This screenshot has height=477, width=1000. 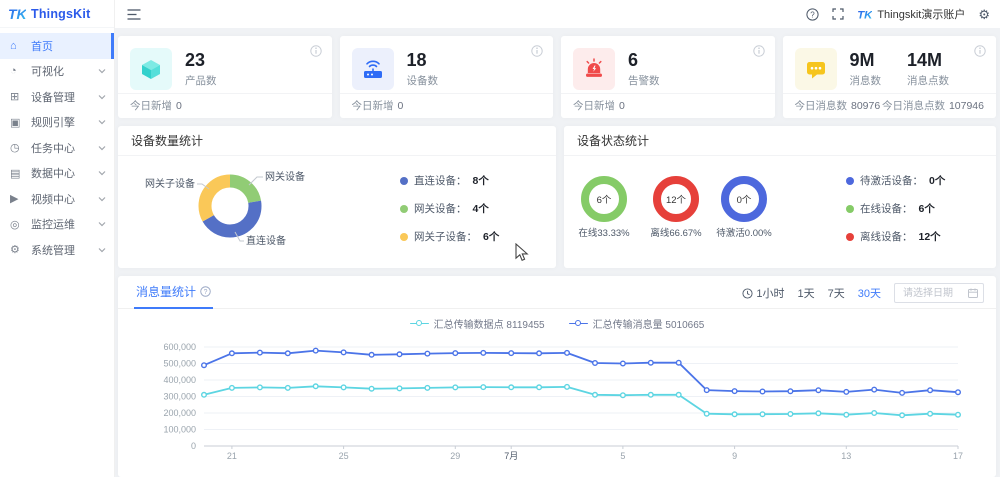 I want to click on svg-text: 29, so click(x=455, y=456).